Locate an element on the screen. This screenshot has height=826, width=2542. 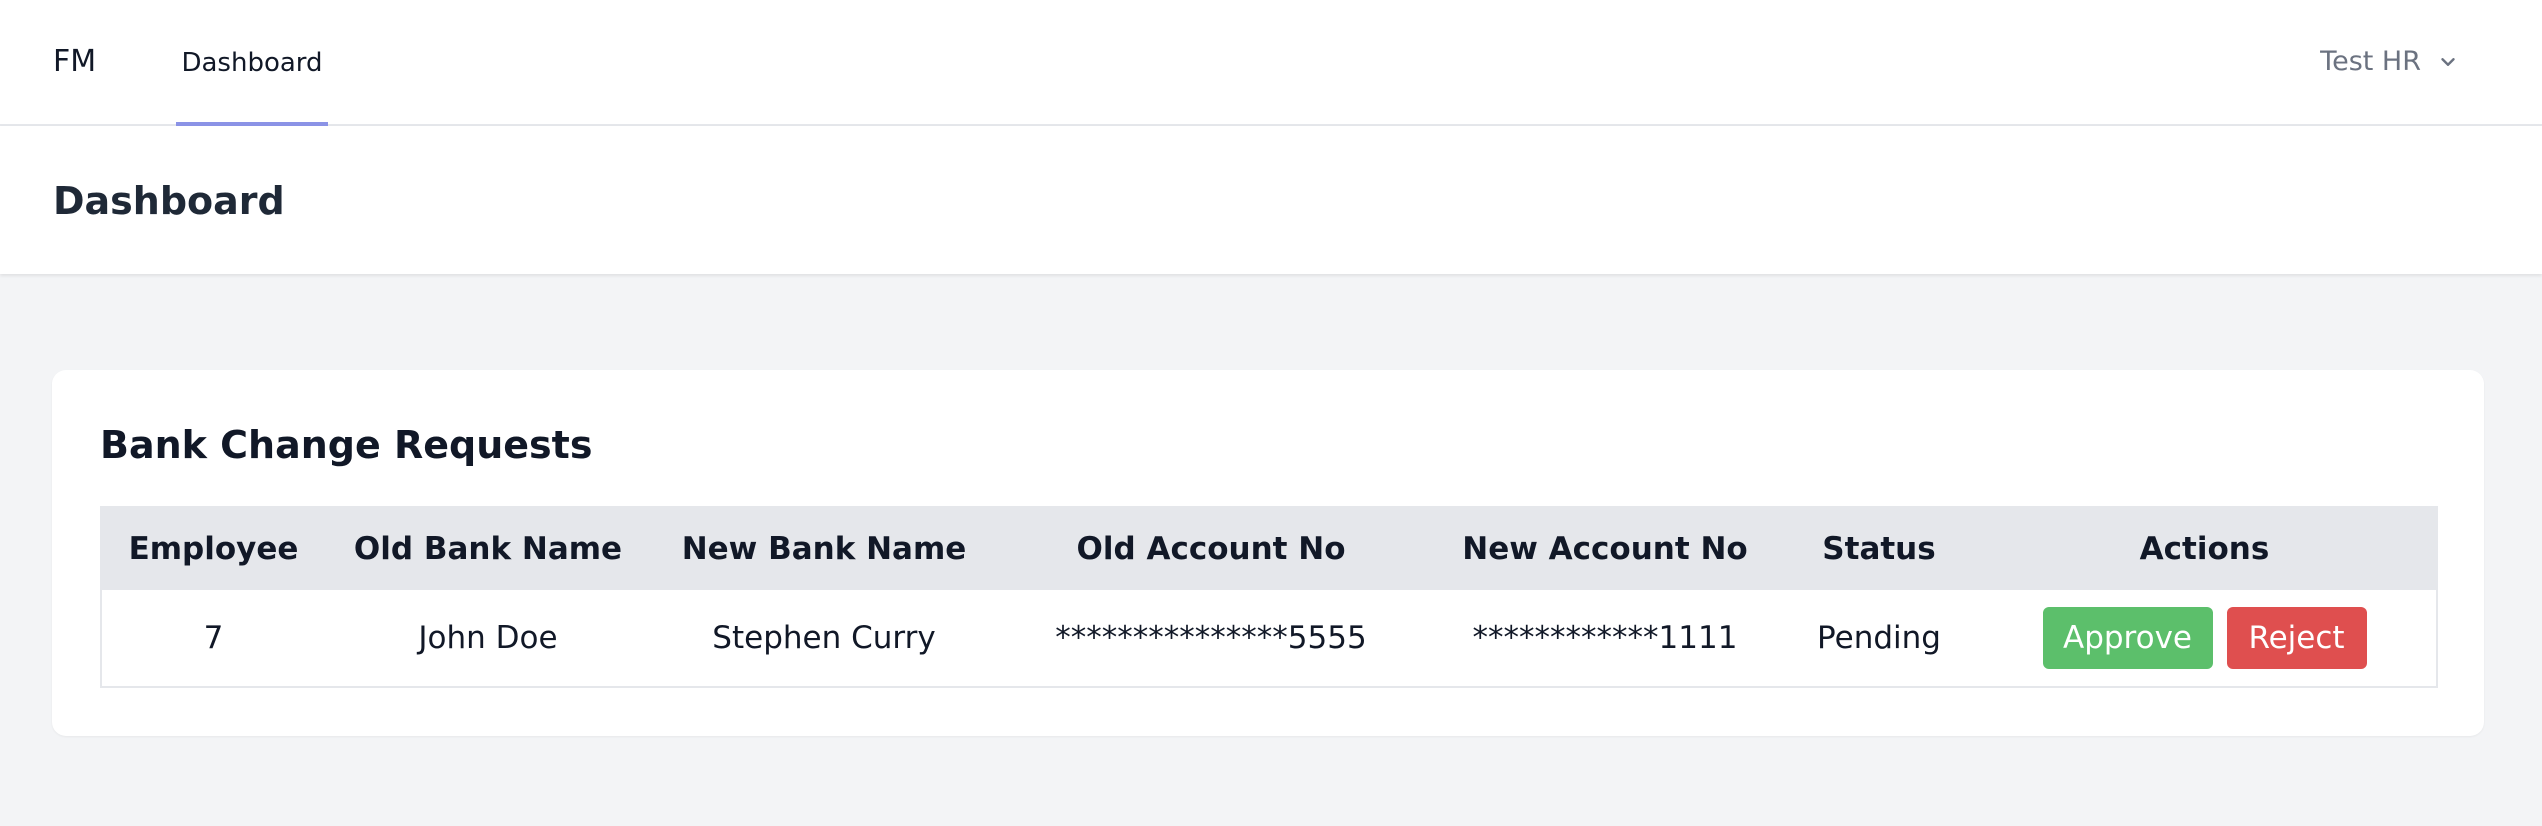
cell-employee: 7 is located at coordinates (213, 638).